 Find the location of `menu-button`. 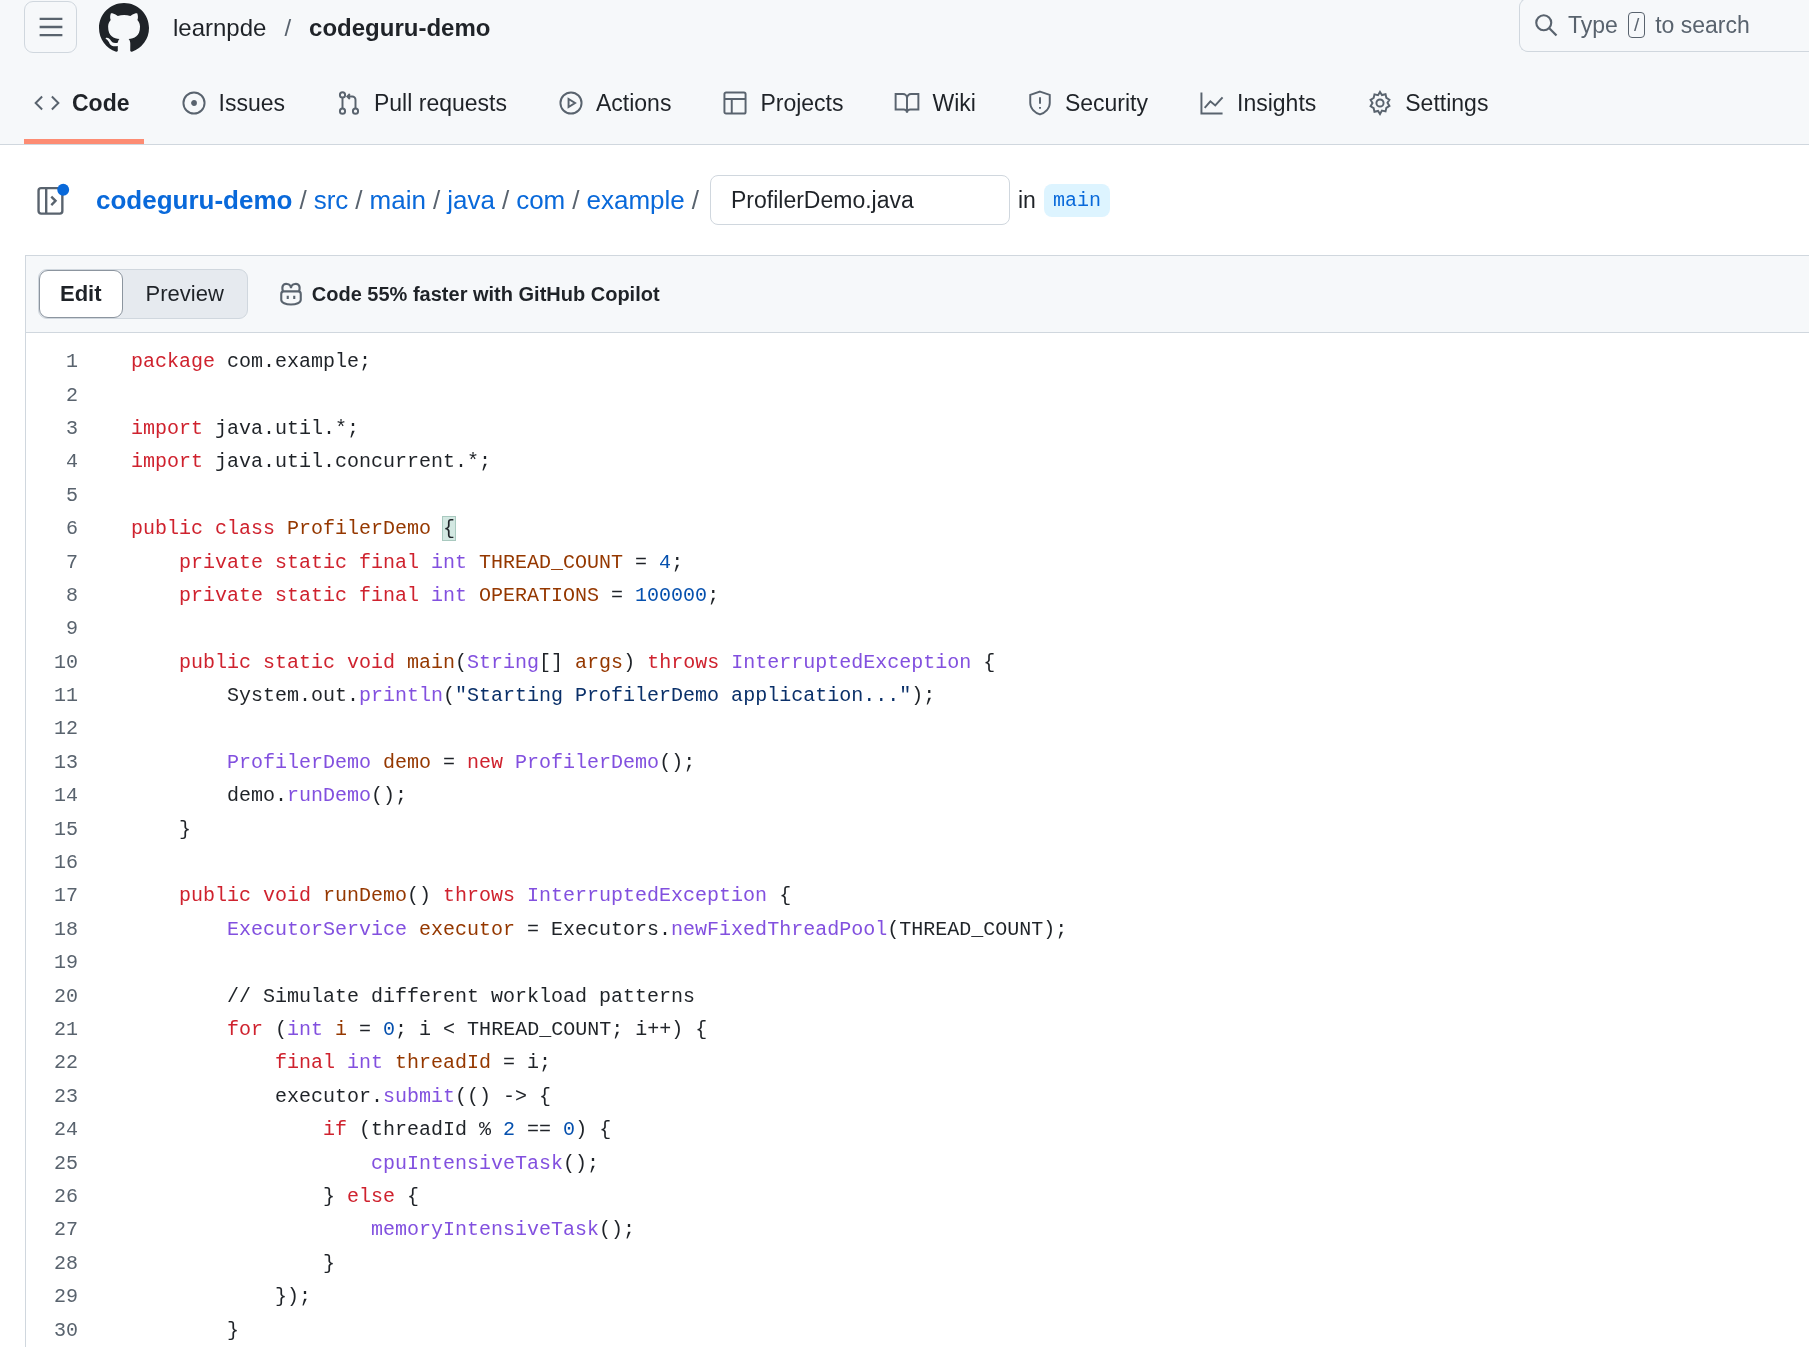

menu-button is located at coordinates (50, 27).